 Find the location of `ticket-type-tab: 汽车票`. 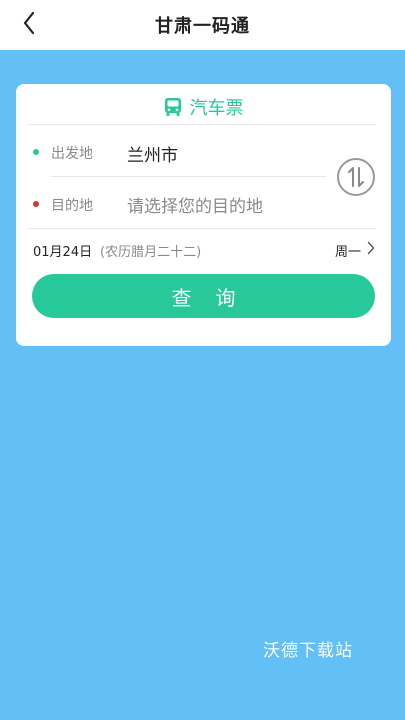

ticket-type-tab: 汽车票 is located at coordinates (203, 107).